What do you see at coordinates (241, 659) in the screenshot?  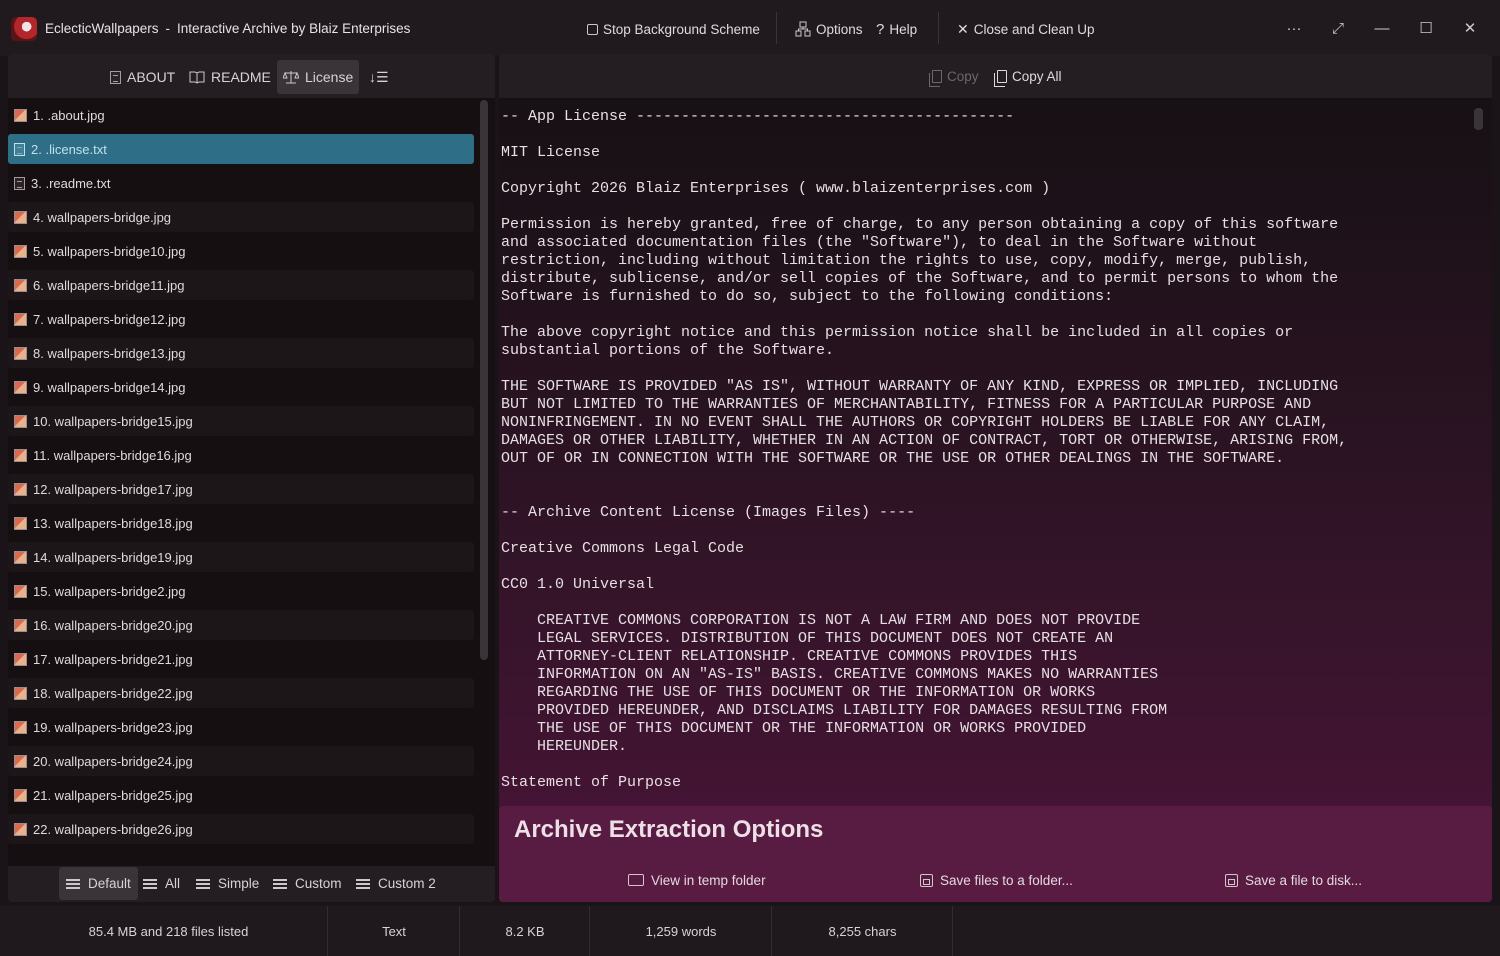 I see `file-list-item: 17. wallpapers-bridge21.jpg` at bounding box center [241, 659].